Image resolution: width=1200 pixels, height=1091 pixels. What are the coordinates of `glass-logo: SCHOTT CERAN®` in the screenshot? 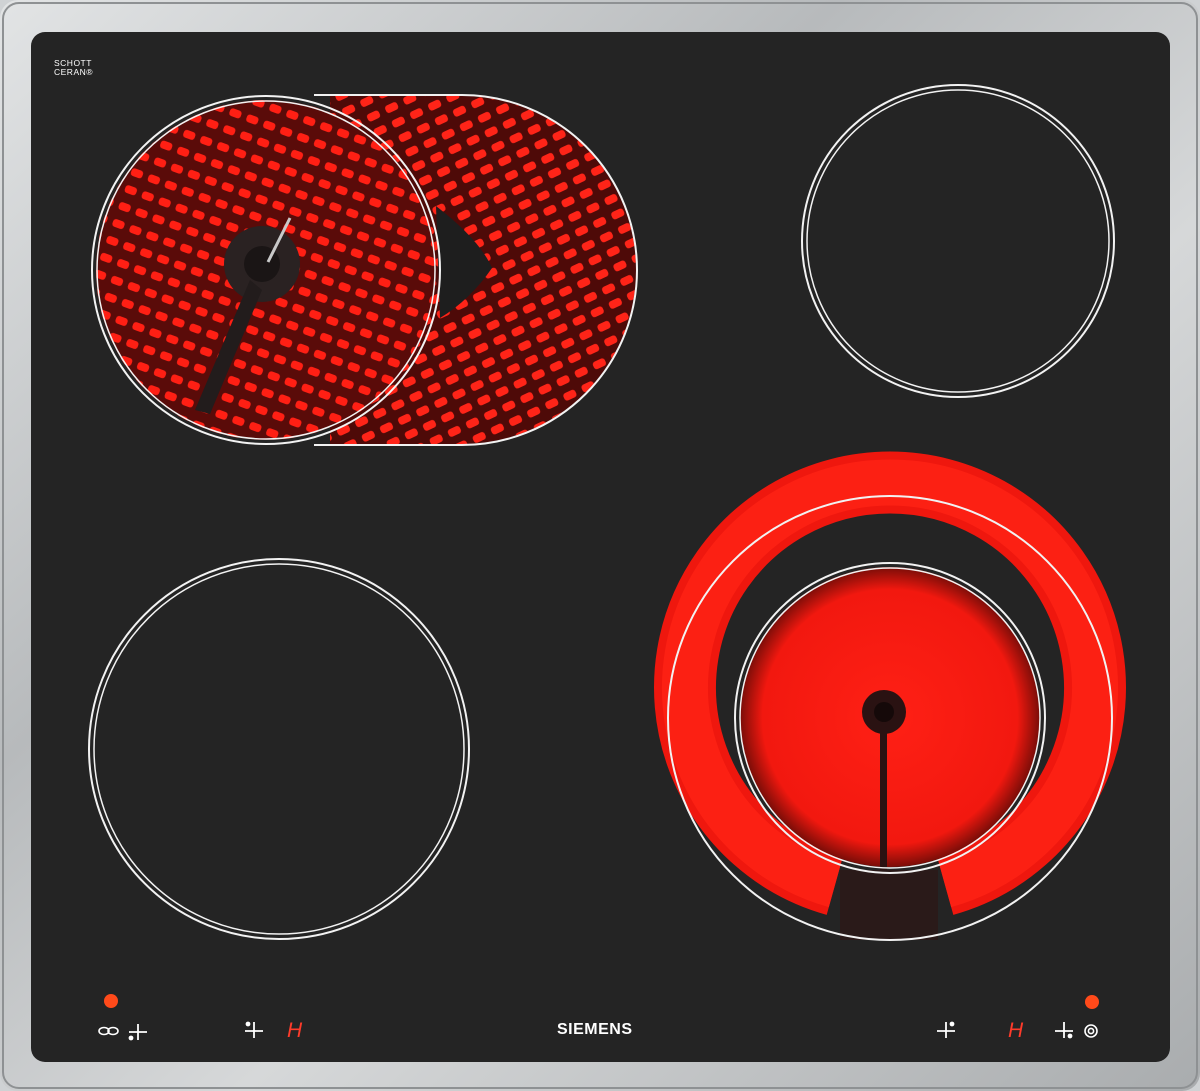 It's located at (73, 68).